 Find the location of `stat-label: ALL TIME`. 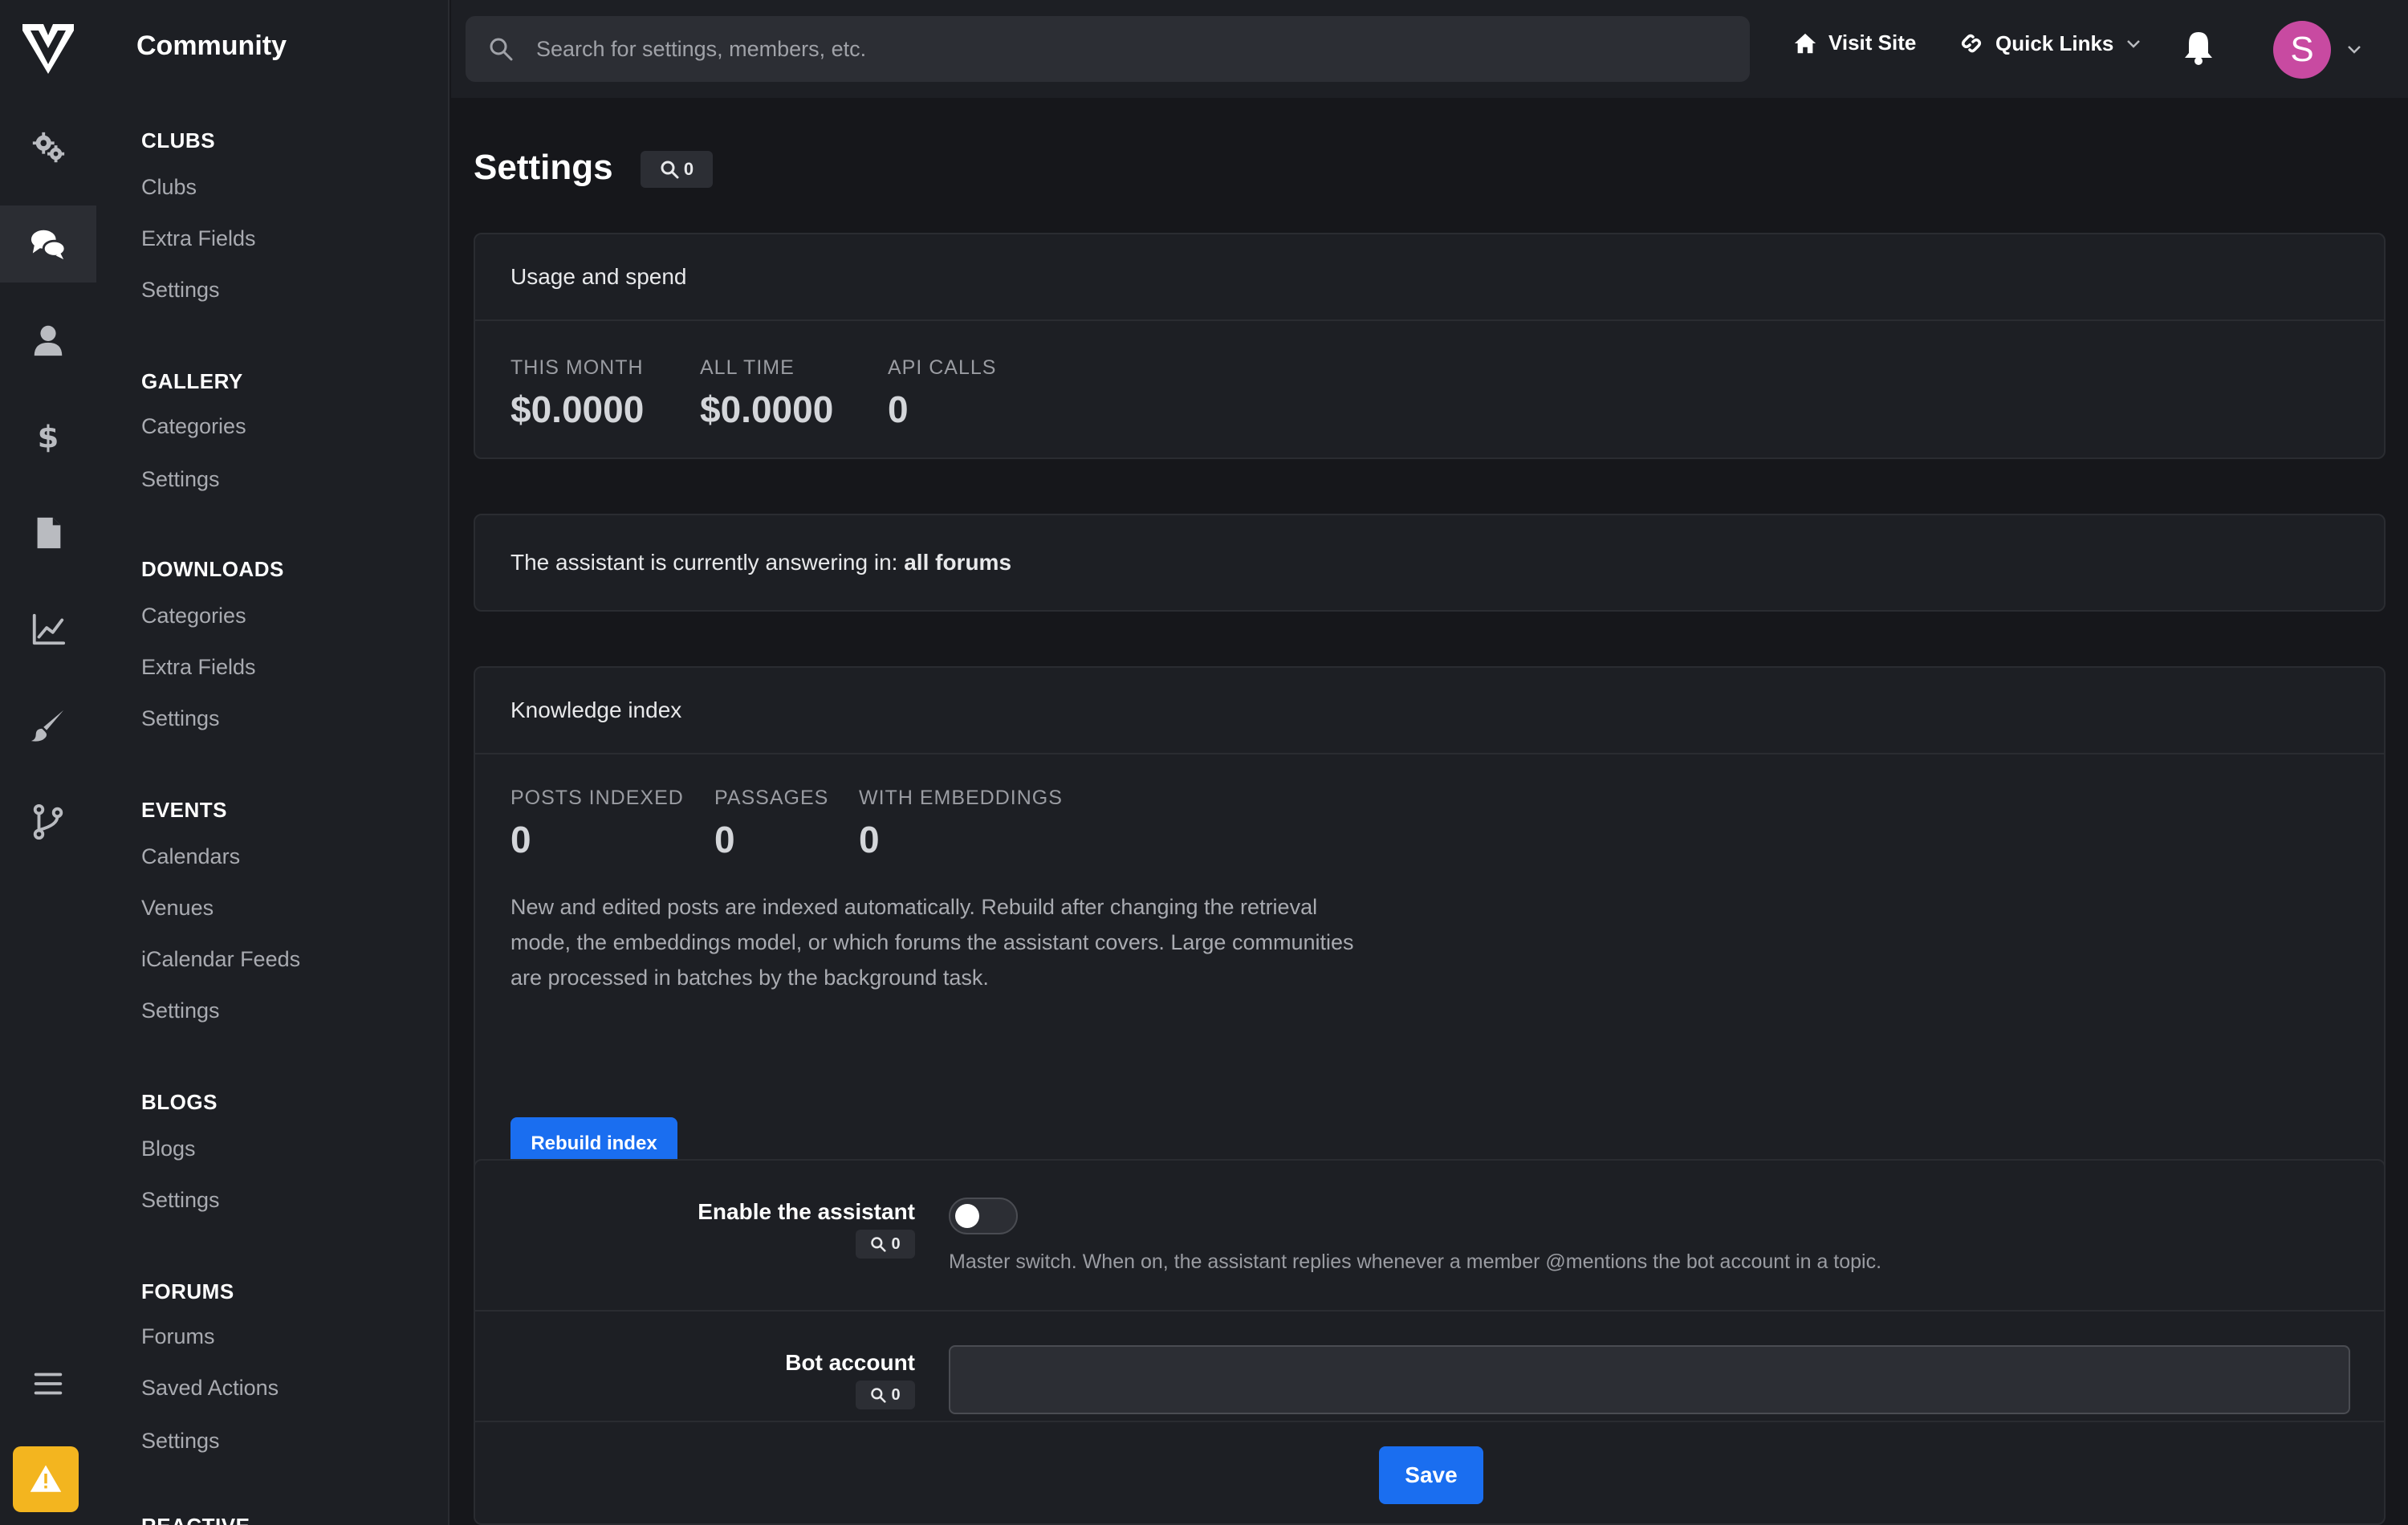

stat-label: ALL TIME is located at coordinates (747, 368).